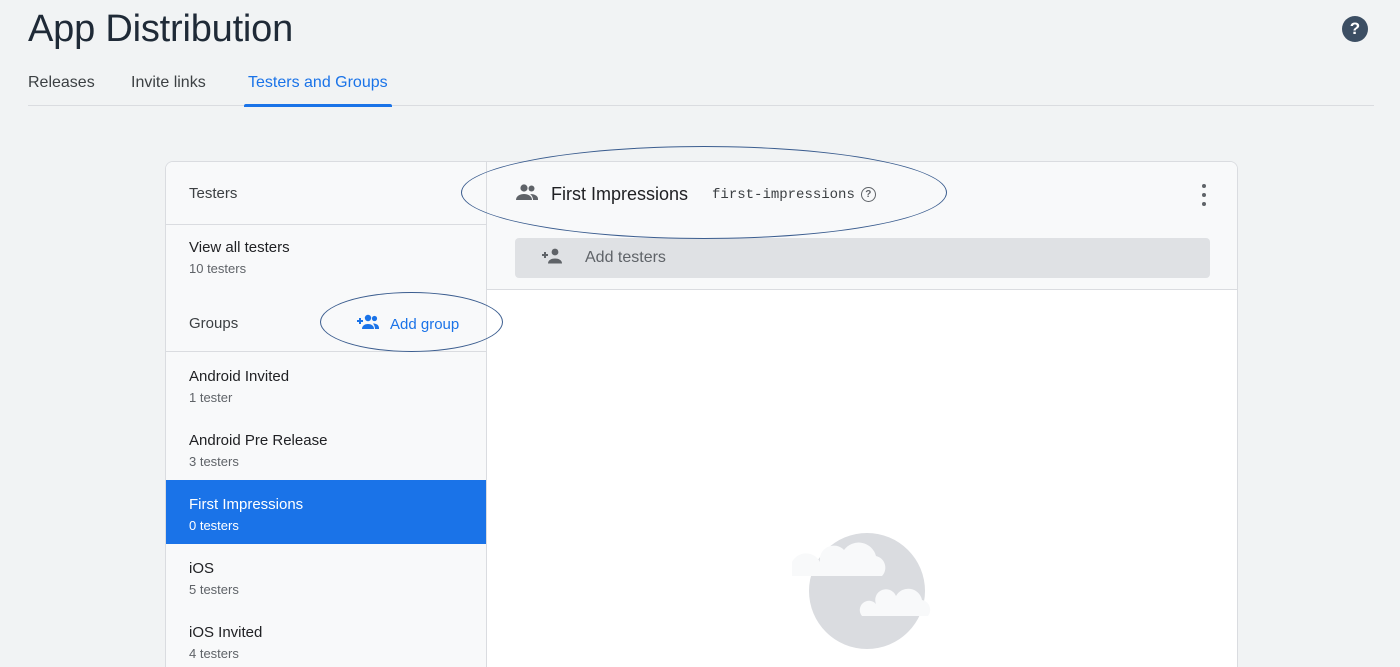 The width and height of the screenshot is (1400, 667). I want to click on group-item-ios-invited: iOS Invited 4 testers, so click(326, 637).